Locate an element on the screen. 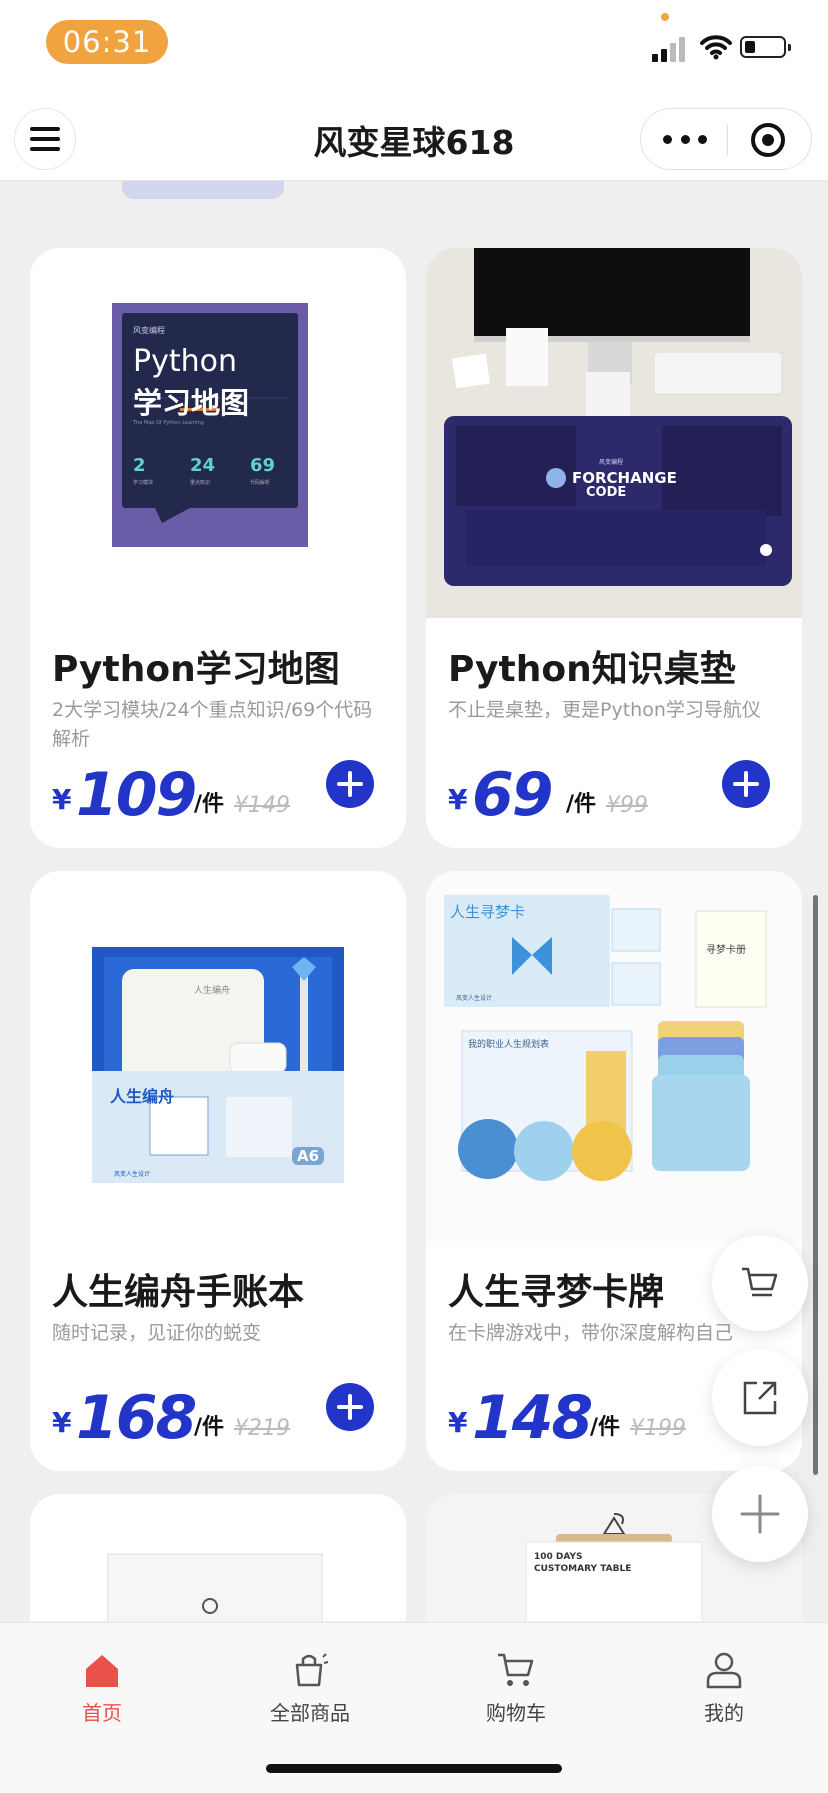 The width and height of the screenshot is (828, 1793). product-subtitle: 不止是桌垫，更是Python学习导航仪 is located at coordinates (604, 710).